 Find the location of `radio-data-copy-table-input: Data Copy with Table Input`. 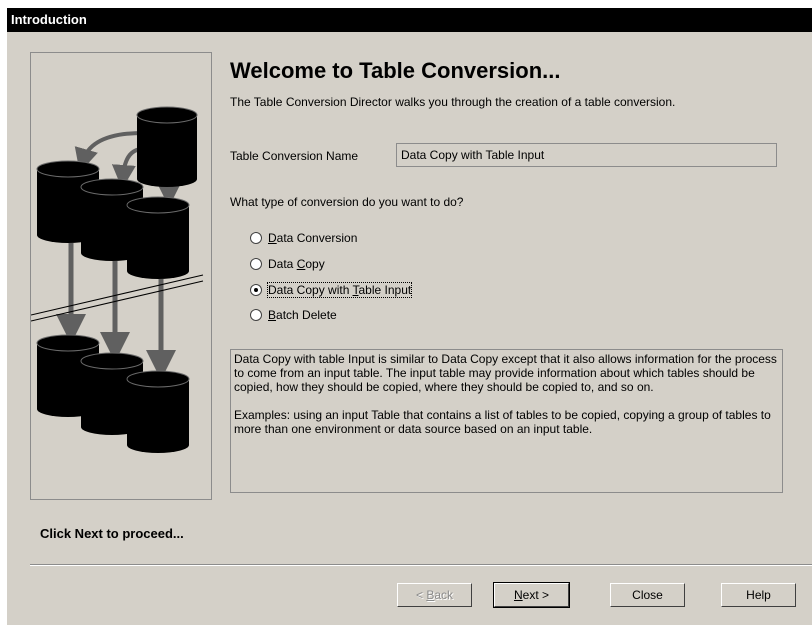

radio-data-copy-table-input: Data Copy with Table Input is located at coordinates (331, 290).